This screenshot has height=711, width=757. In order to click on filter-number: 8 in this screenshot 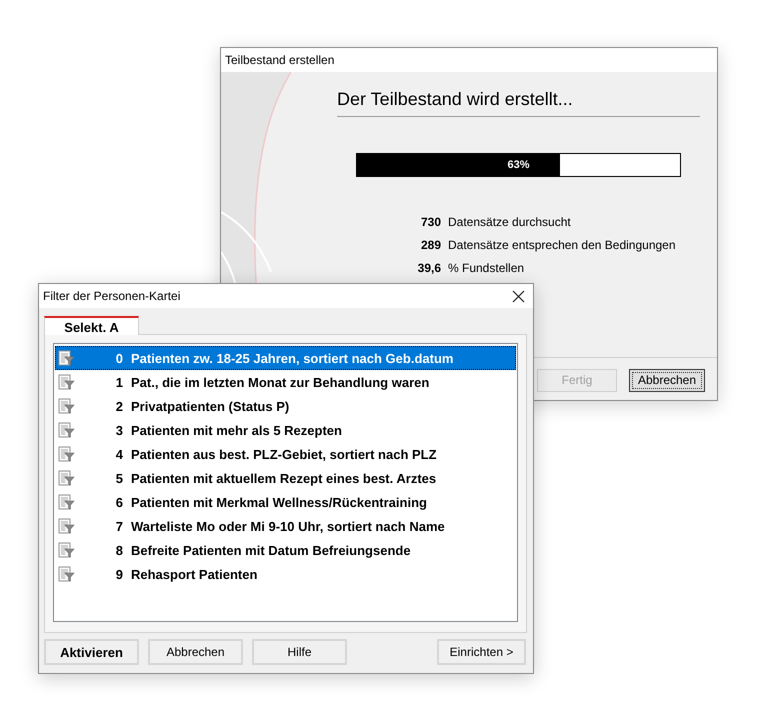, I will do `click(118, 550)`.